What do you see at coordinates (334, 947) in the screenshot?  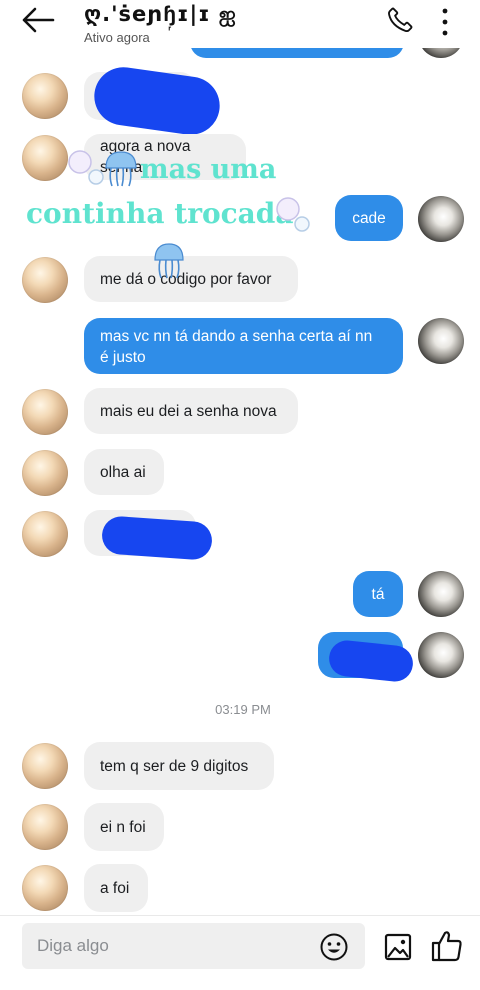 I see `smiley-icon` at bounding box center [334, 947].